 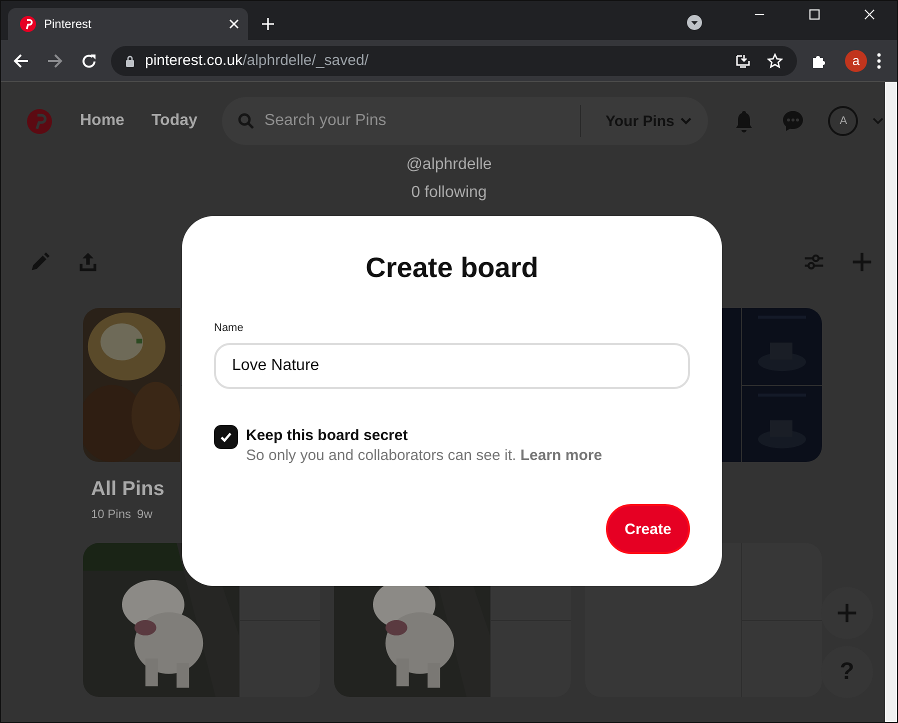 I want to click on close-icon, so click(x=869, y=14).